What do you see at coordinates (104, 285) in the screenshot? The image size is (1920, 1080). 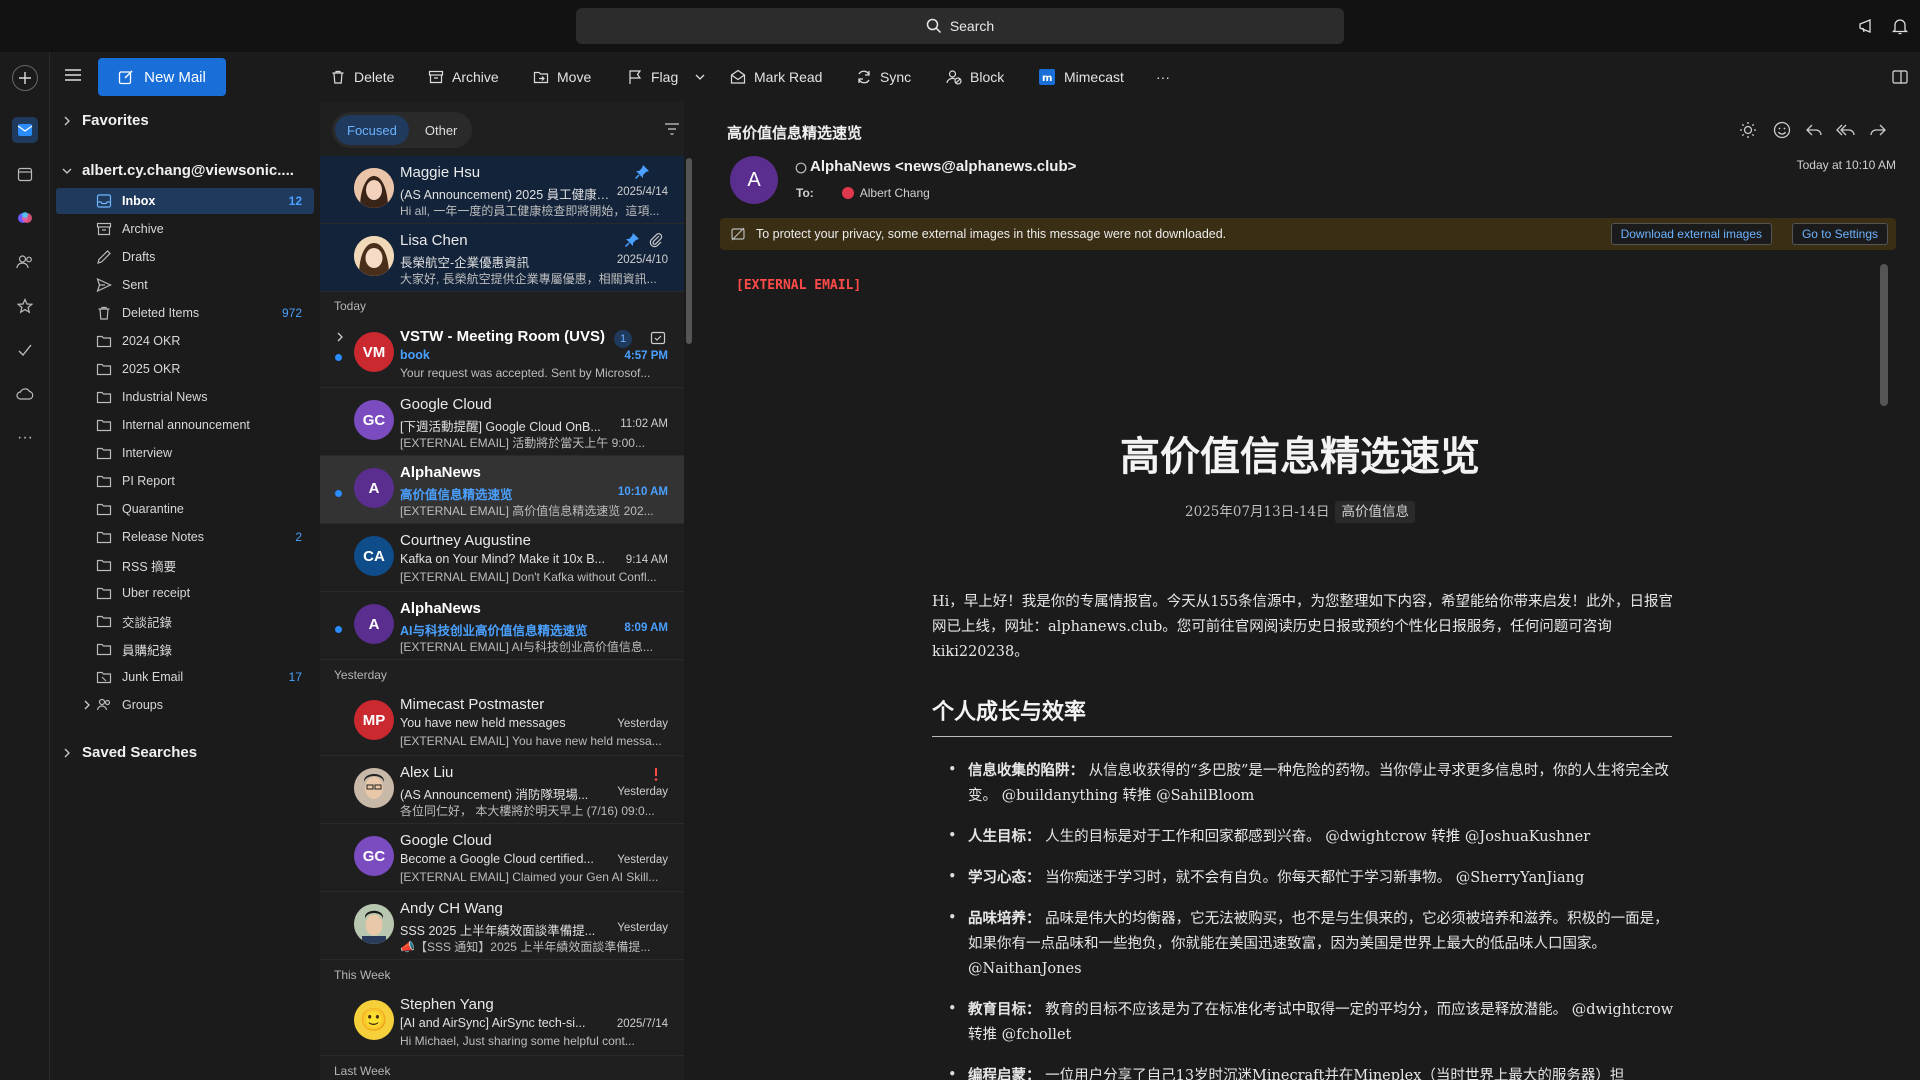 I see `send-icon` at bounding box center [104, 285].